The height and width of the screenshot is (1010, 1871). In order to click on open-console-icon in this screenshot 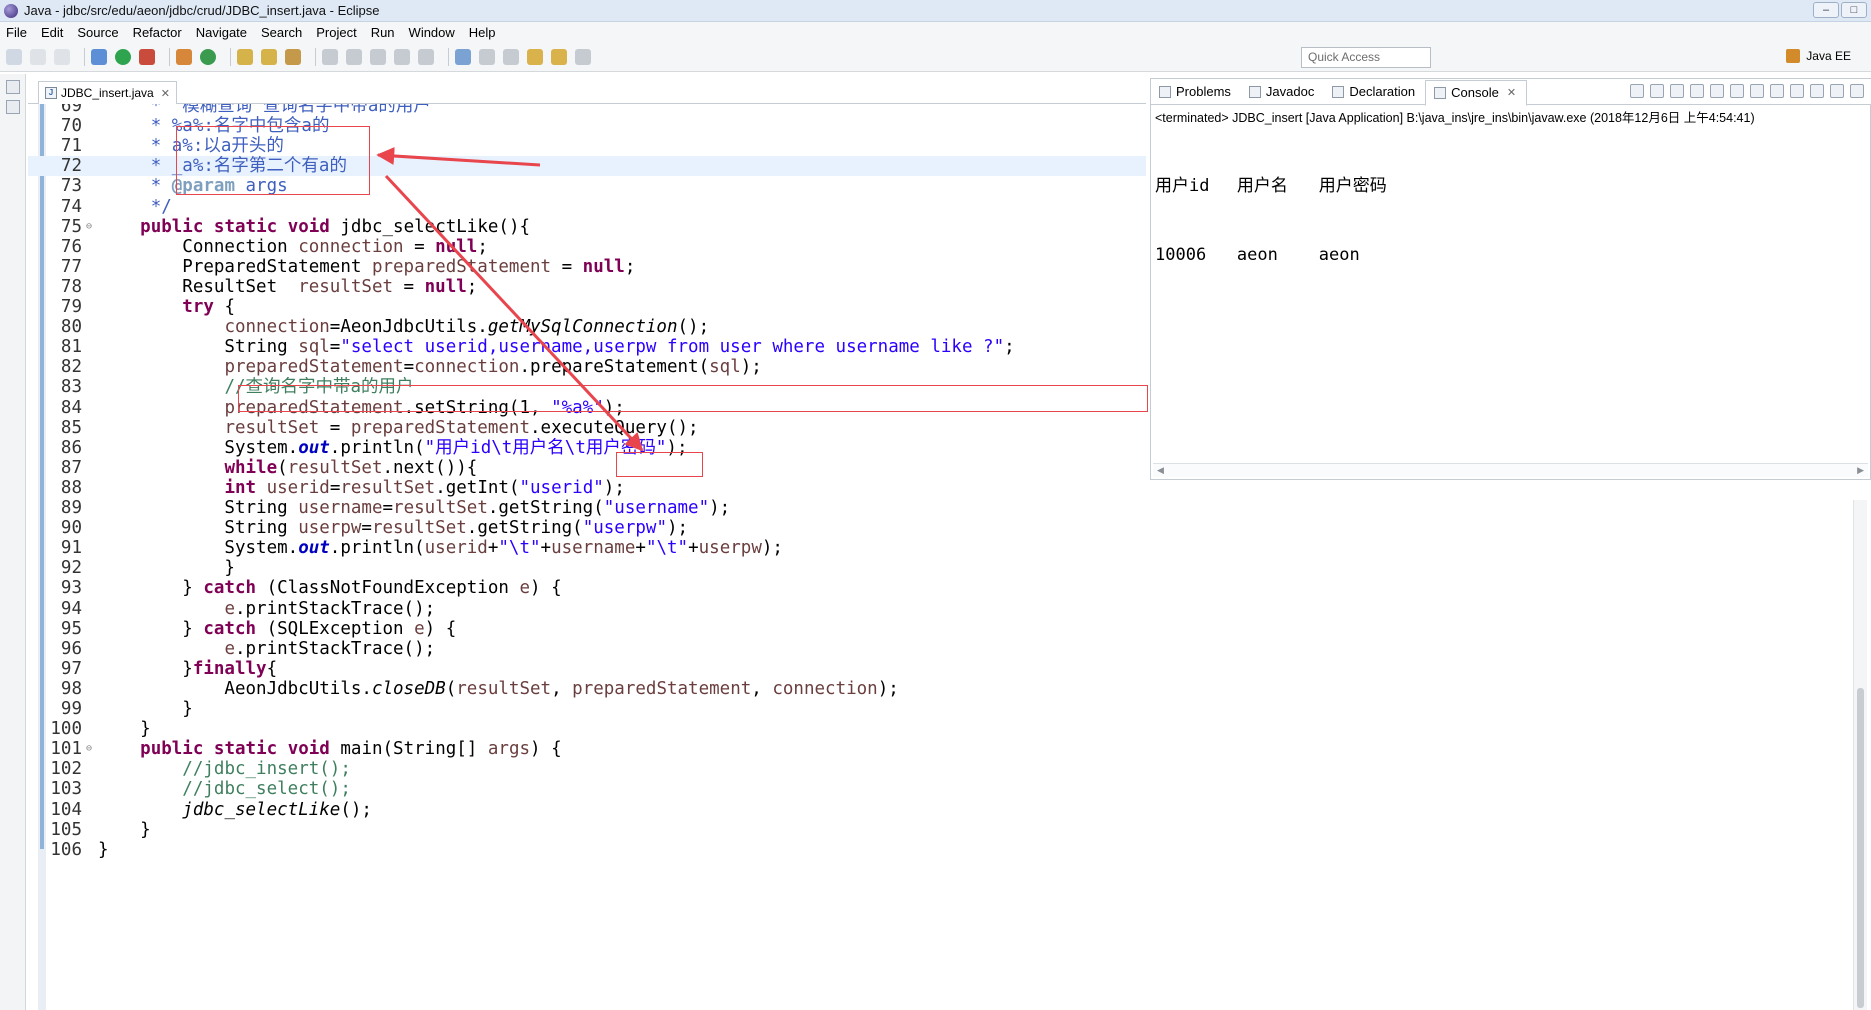, I will do `click(1837, 91)`.